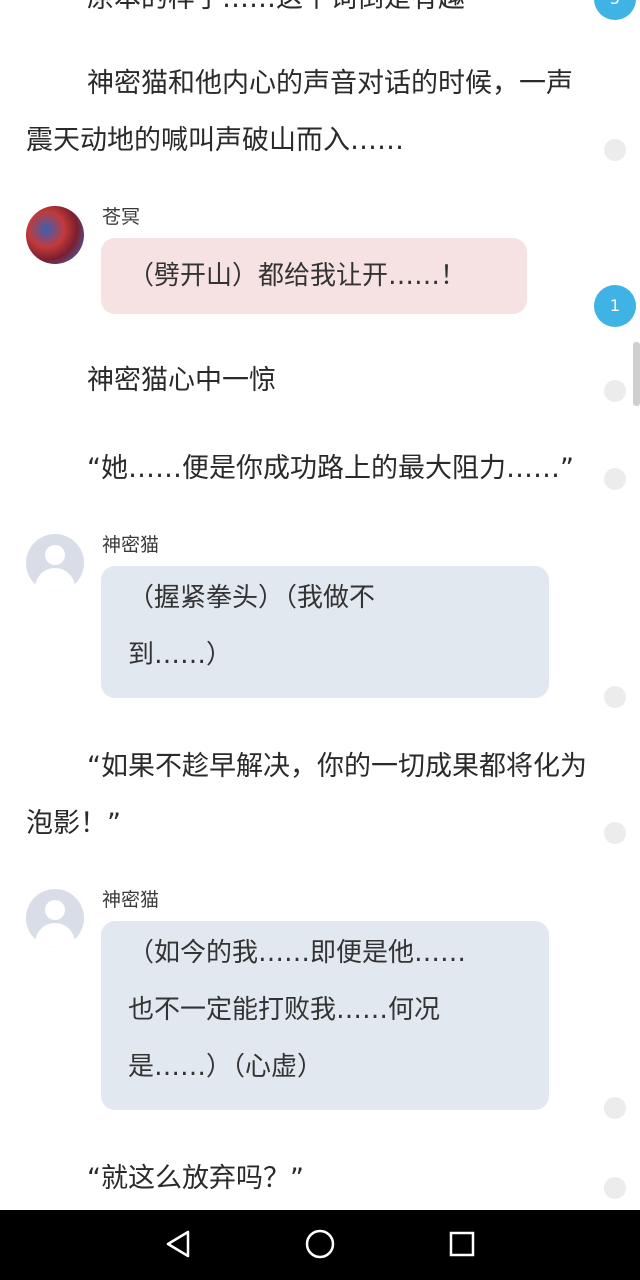  I want to click on recents-square-icon, so click(462, 1246).